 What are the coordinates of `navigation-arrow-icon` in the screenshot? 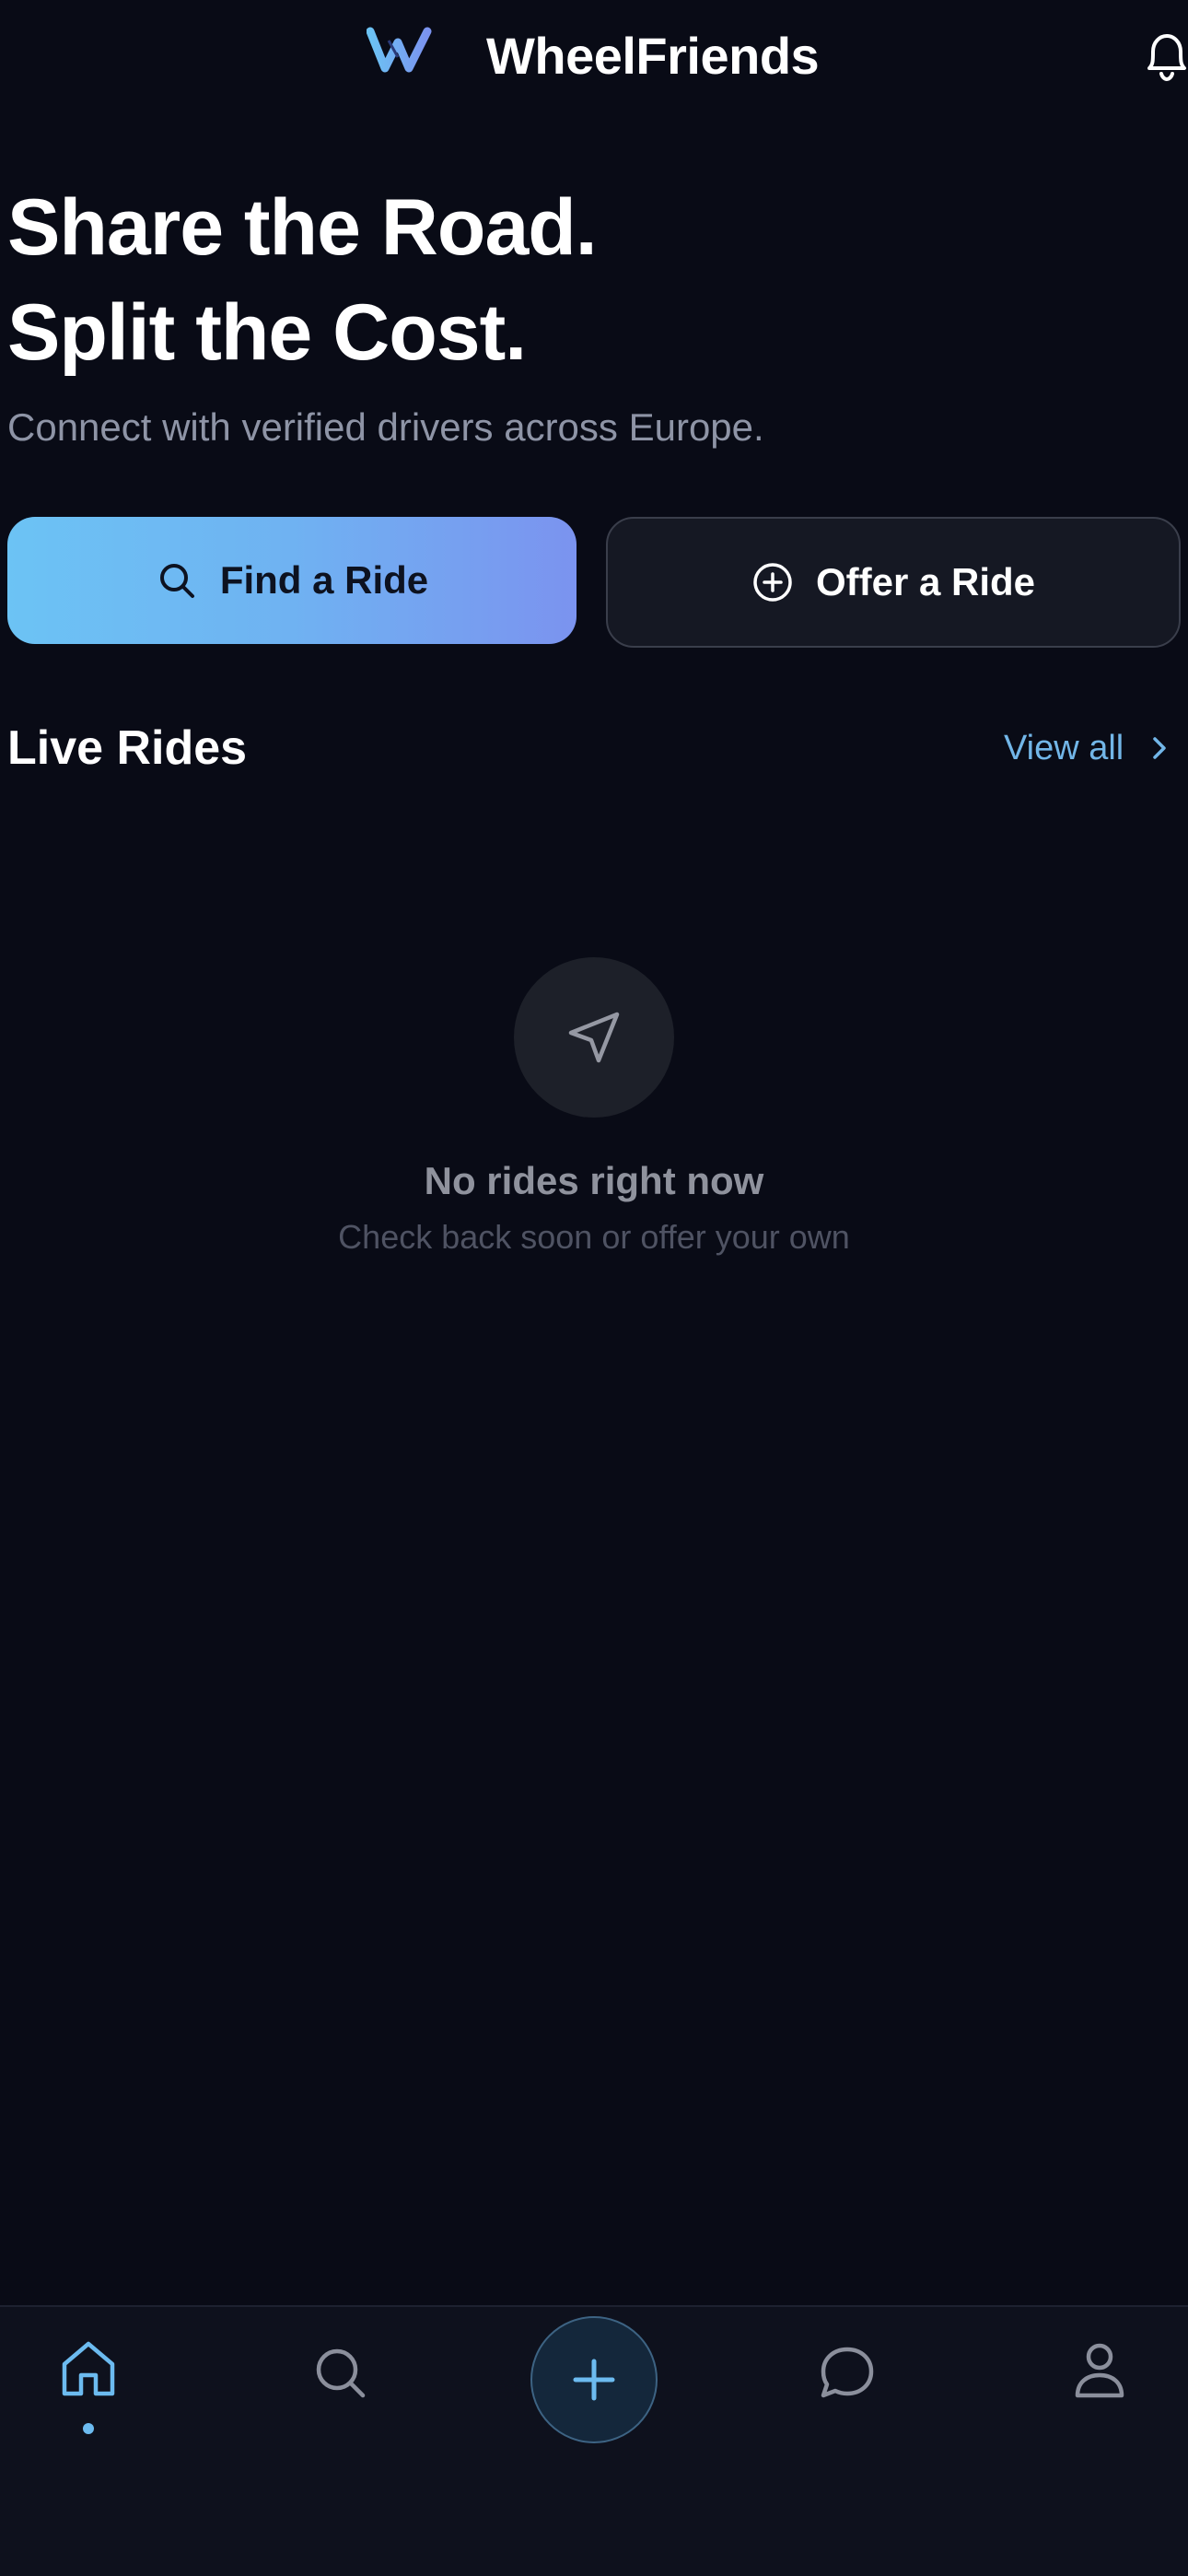 It's located at (594, 1037).